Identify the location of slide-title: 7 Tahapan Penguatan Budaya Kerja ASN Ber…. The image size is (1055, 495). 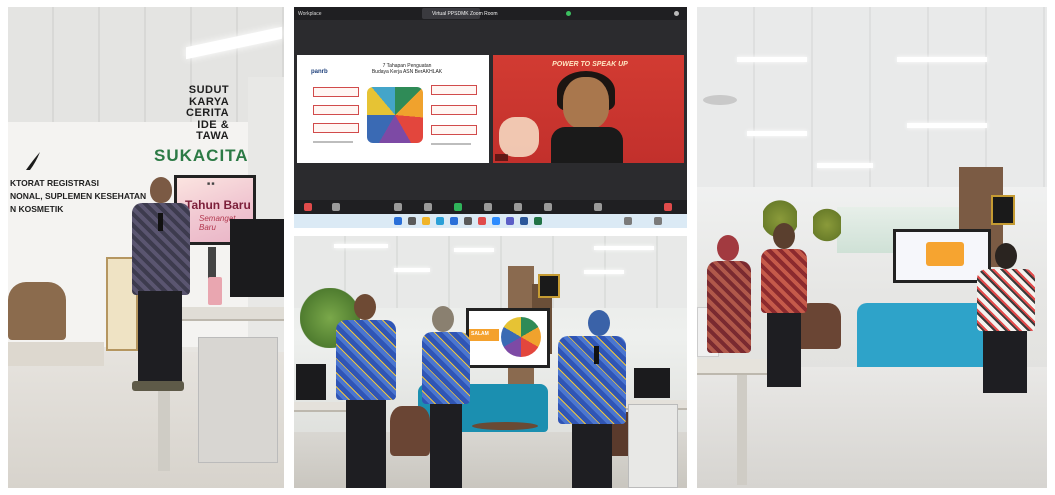
(407, 69).